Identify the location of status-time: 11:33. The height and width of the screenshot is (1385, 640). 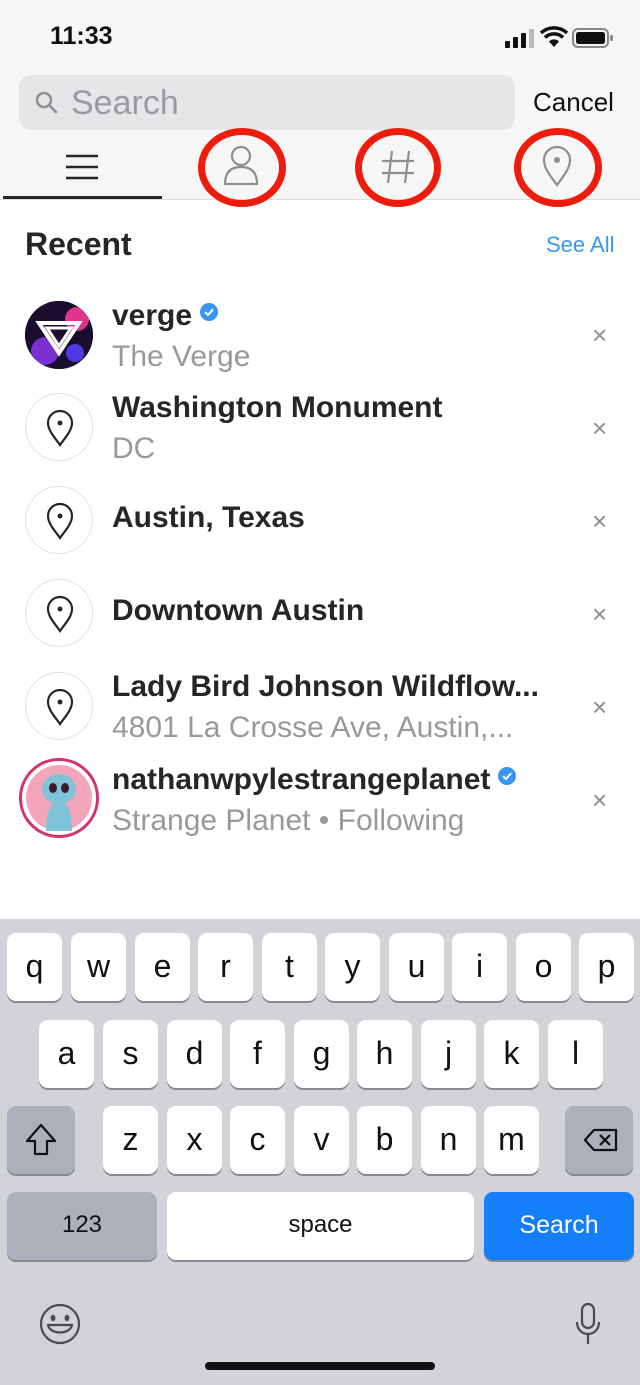
(81, 36).